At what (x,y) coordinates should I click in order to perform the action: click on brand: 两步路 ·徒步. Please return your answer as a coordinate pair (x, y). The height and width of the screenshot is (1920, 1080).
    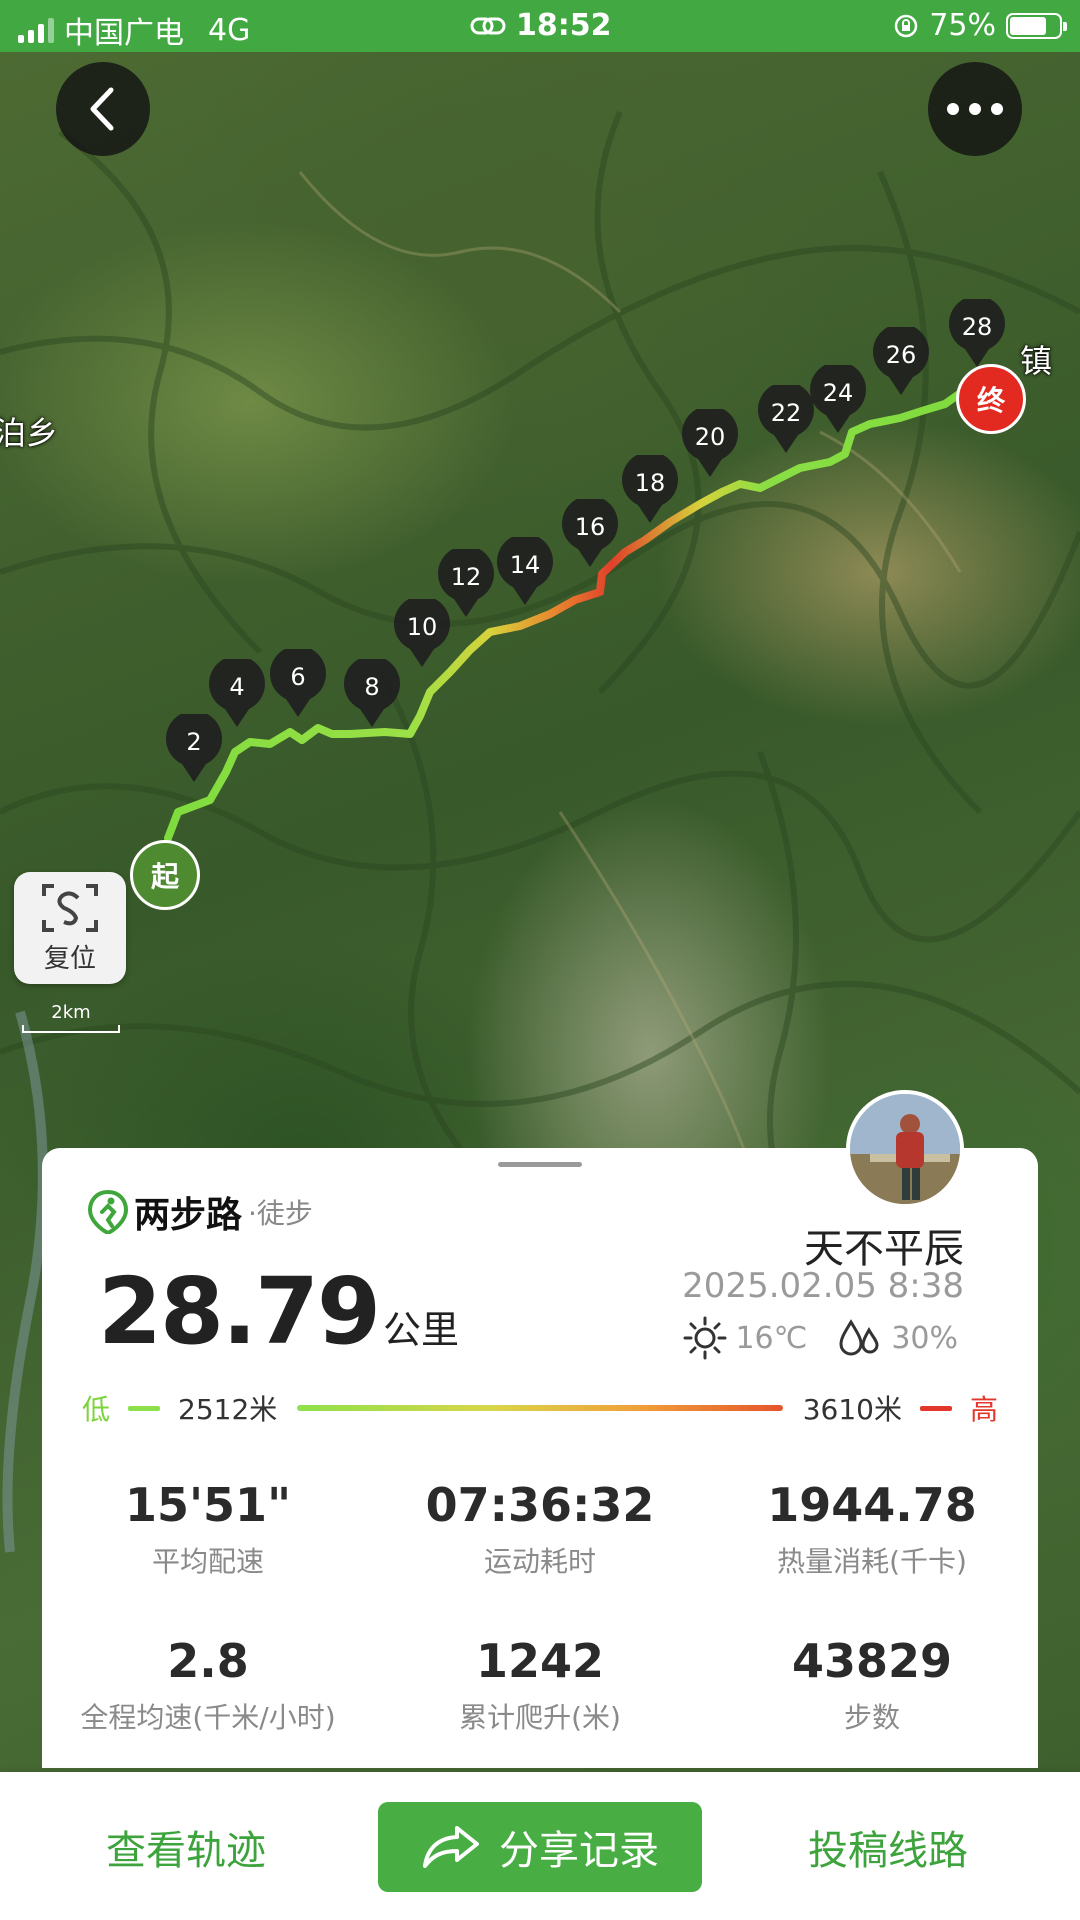
    Looking at the image, I should click on (200, 1212).